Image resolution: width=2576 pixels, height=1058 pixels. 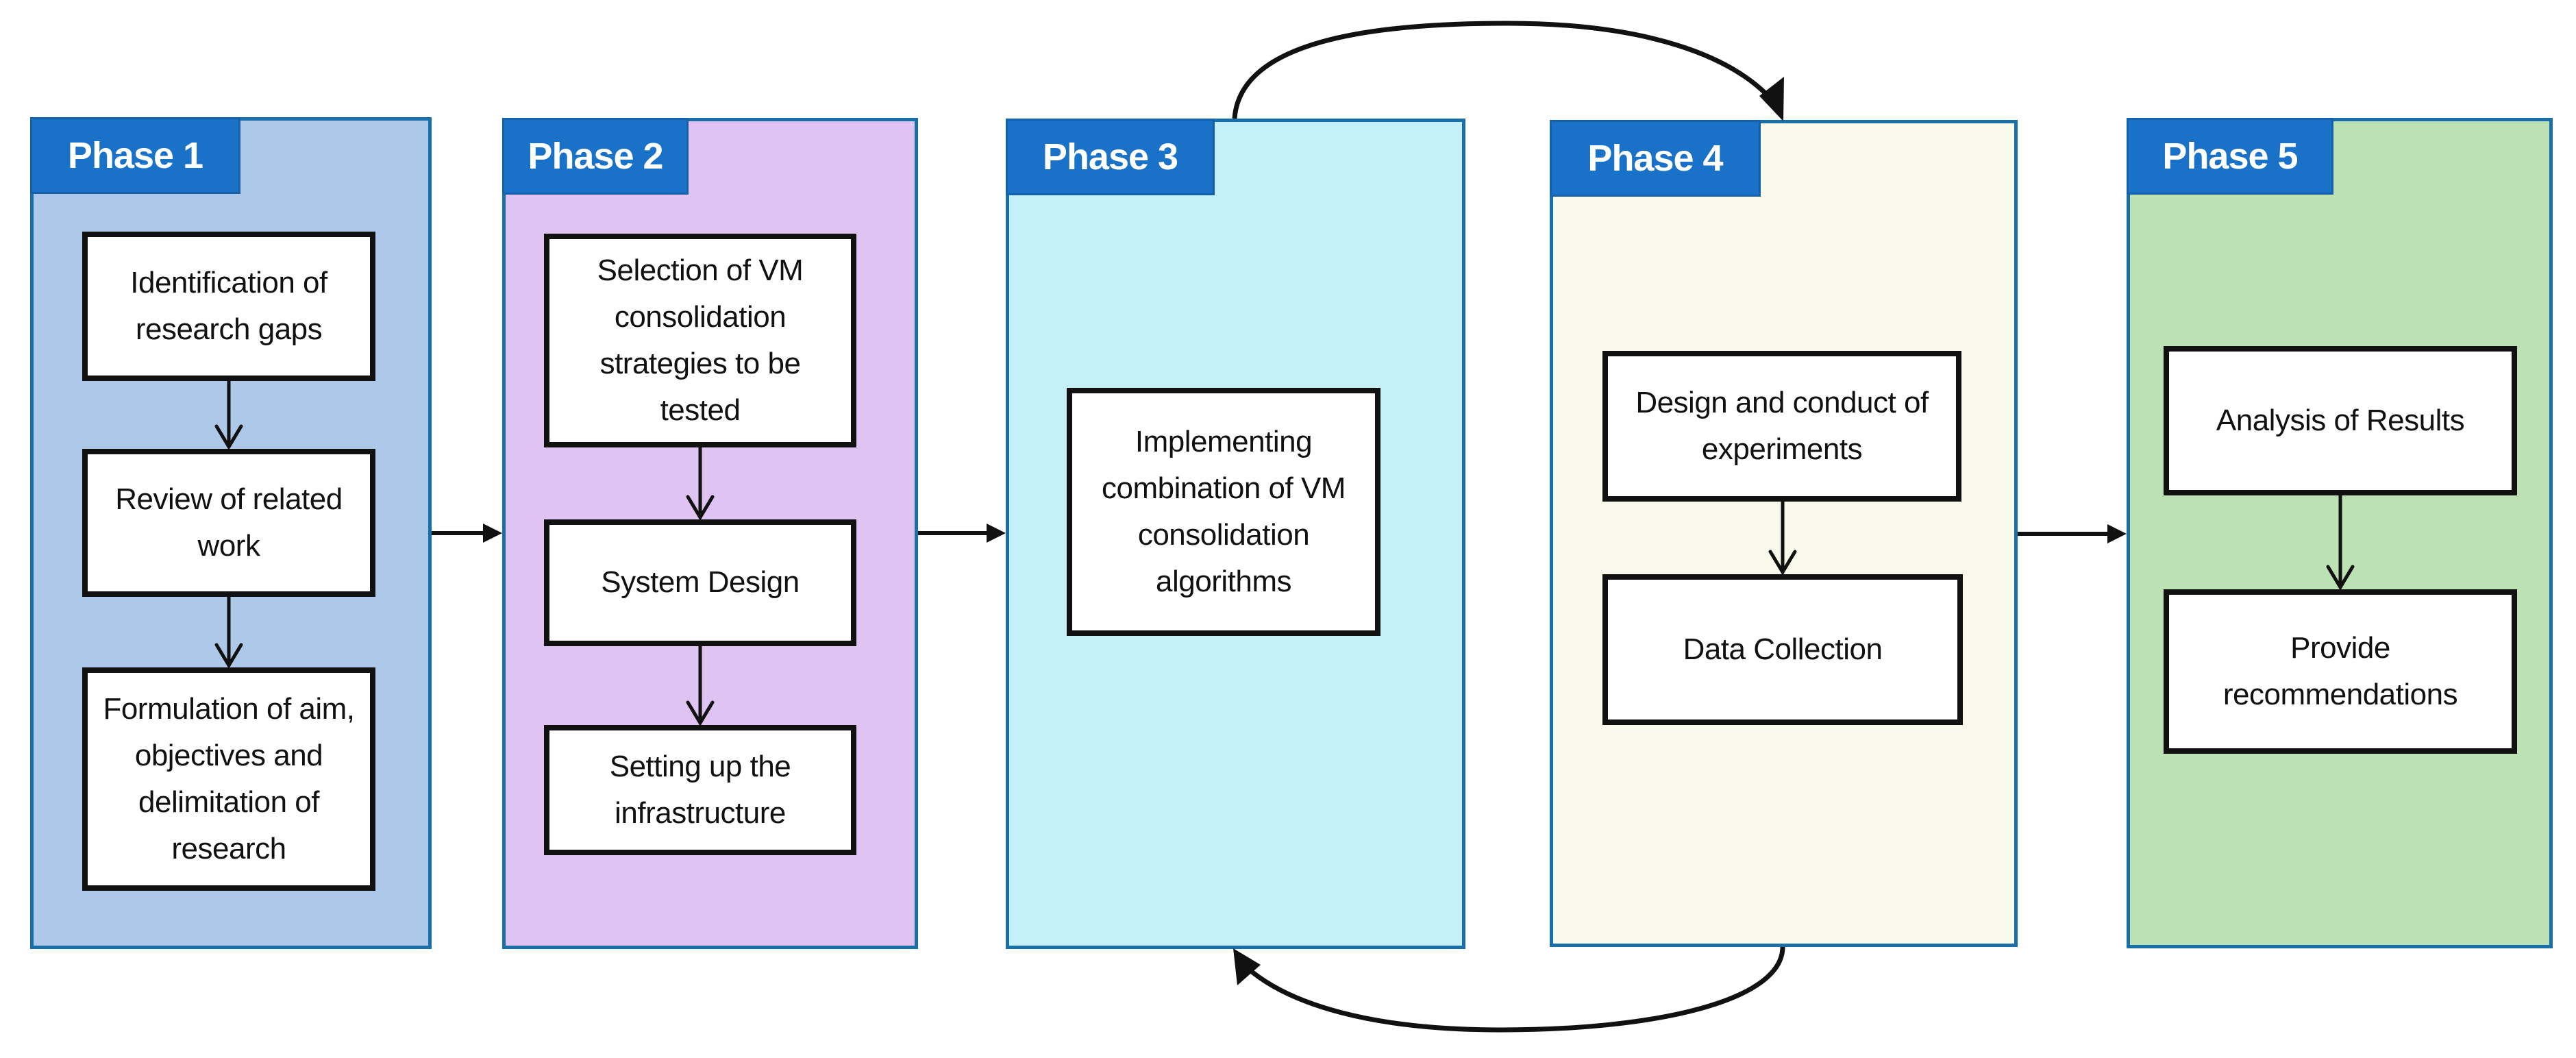 I want to click on phase-3-tab: Phase 3, so click(x=1110, y=157).